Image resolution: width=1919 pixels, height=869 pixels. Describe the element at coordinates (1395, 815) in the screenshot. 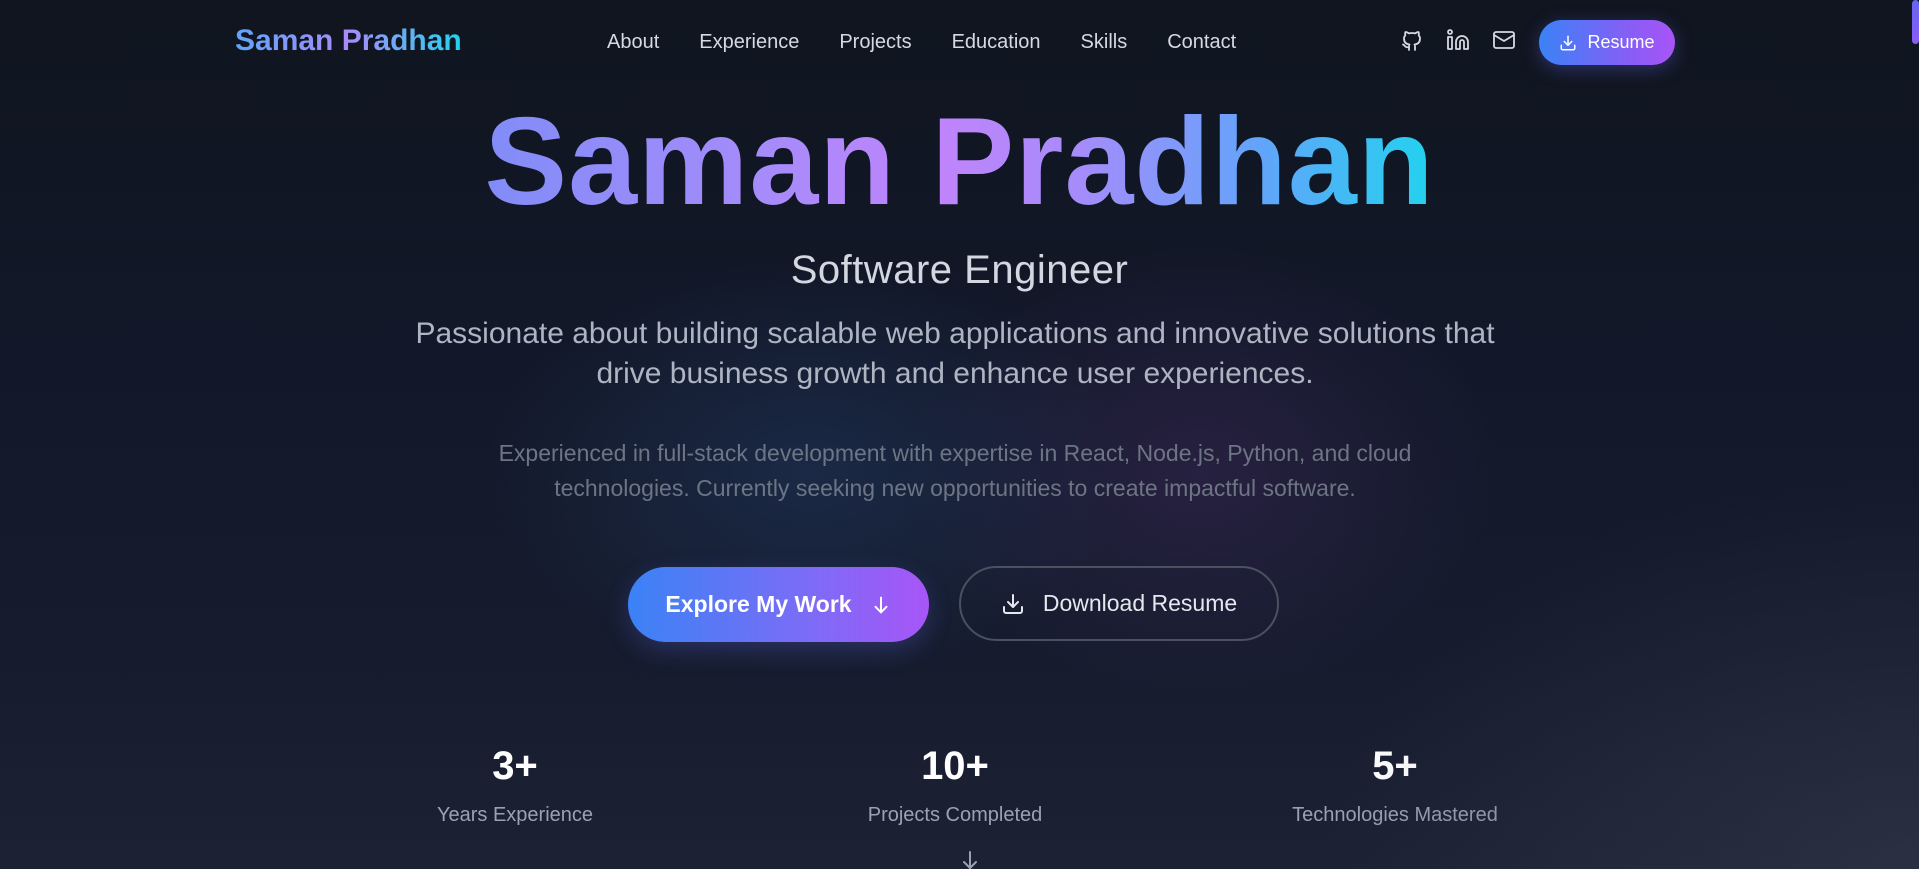

I see `stat-label: Technologies Mastered` at that location.